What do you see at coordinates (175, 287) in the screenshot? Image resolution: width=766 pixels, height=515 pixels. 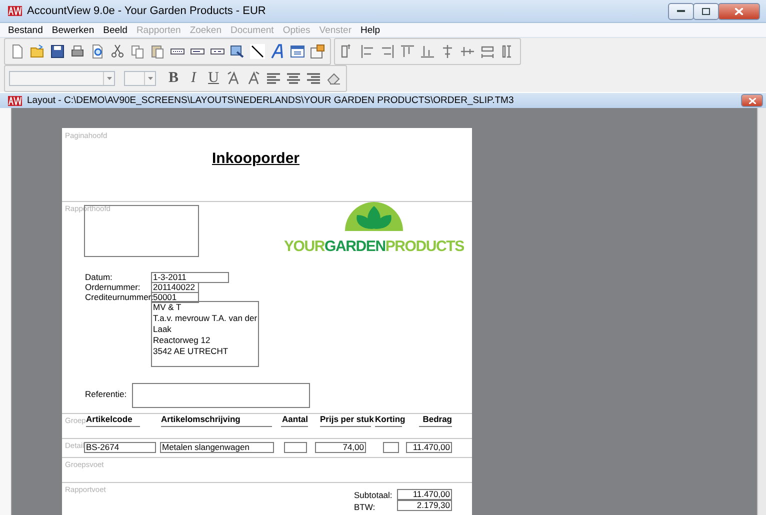 I see `input-field: 201140022` at bounding box center [175, 287].